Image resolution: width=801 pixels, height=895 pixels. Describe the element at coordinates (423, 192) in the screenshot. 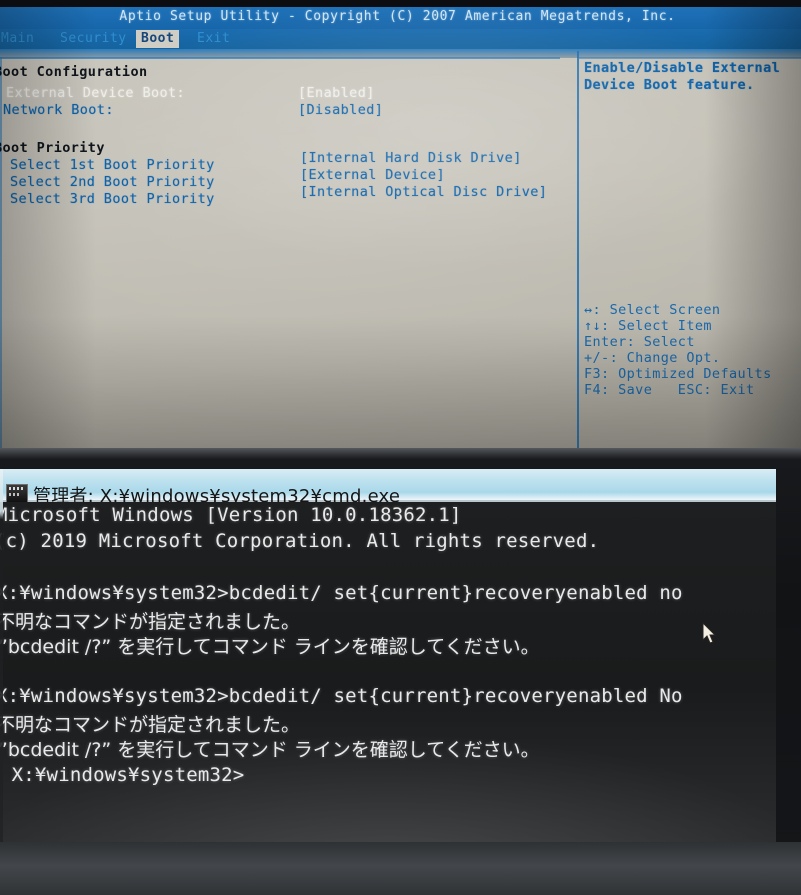

I see `row-value-select-3rd-boot-priority: [Internal Optical Disc Drive]` at that location.